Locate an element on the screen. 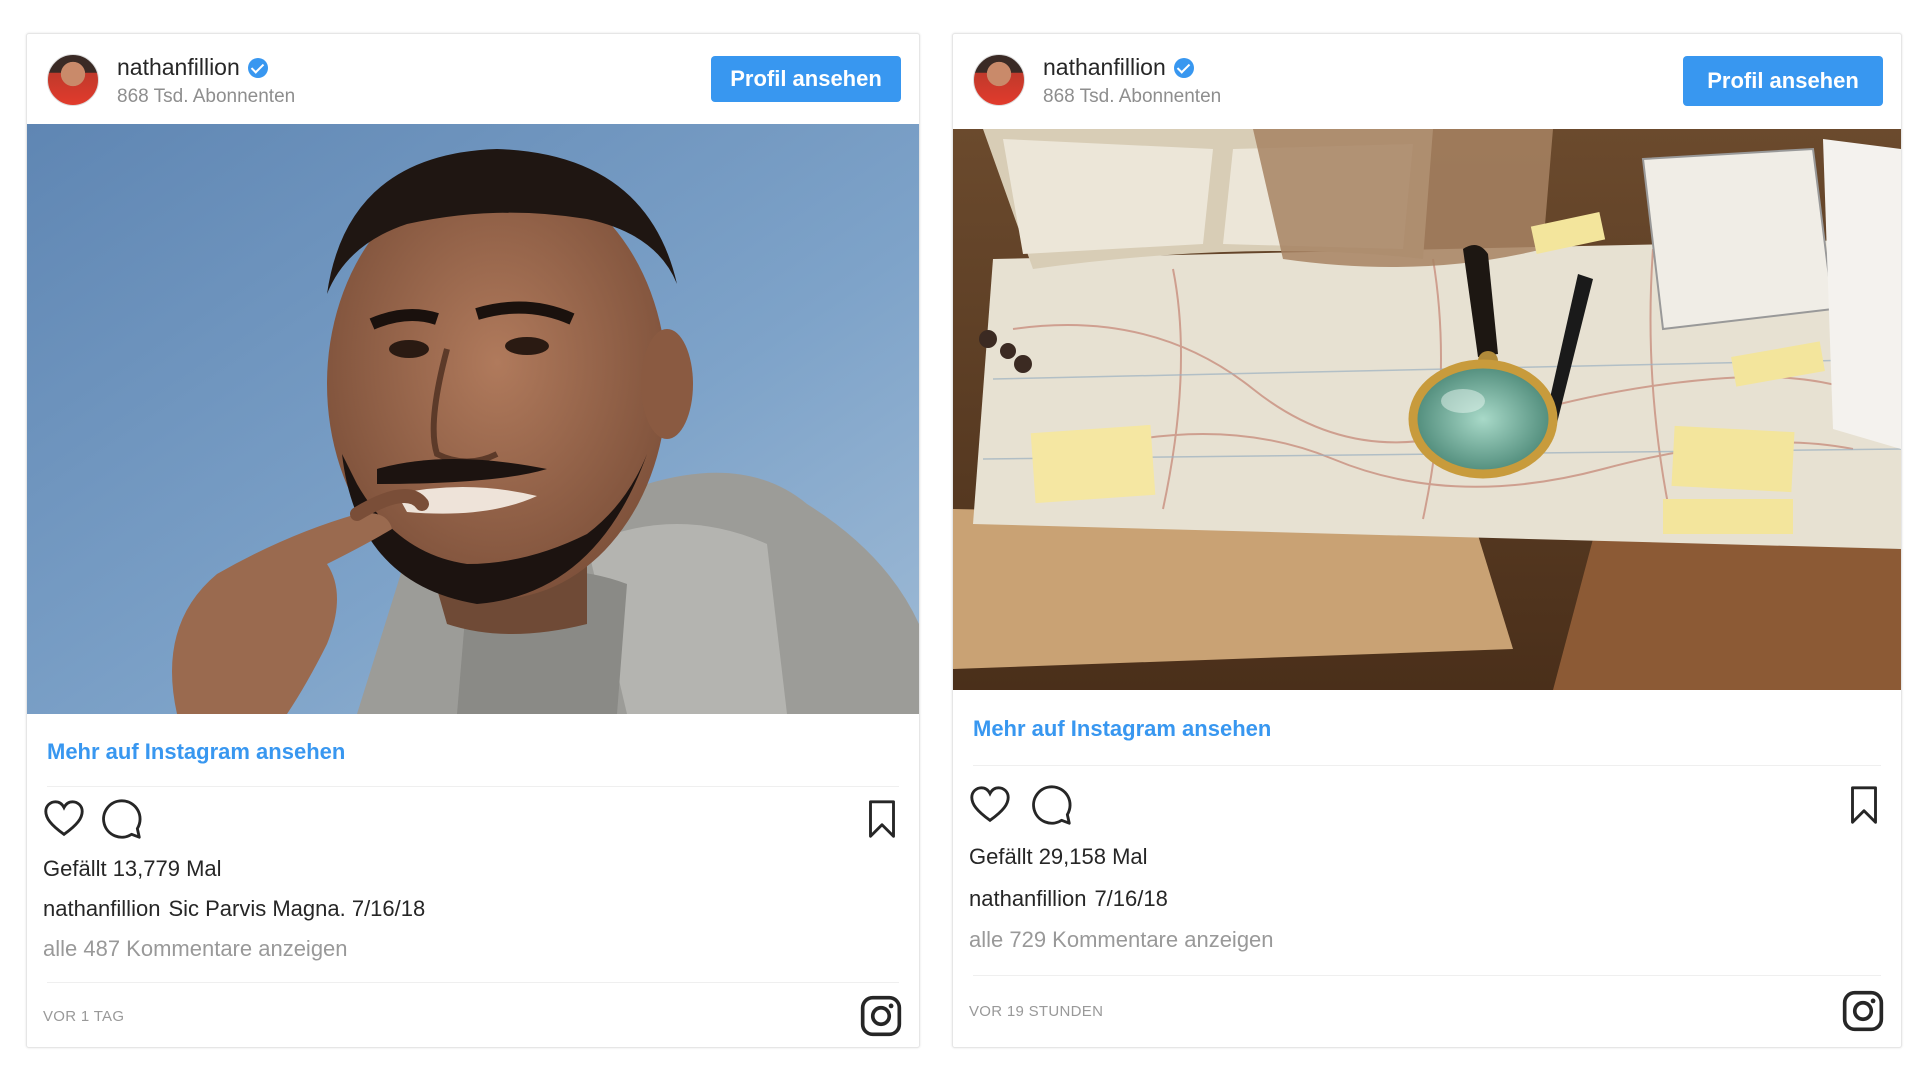  caption: nathanfillion Sic Parvis Magna. 7/16/18 is located at coordinates (234, 909).